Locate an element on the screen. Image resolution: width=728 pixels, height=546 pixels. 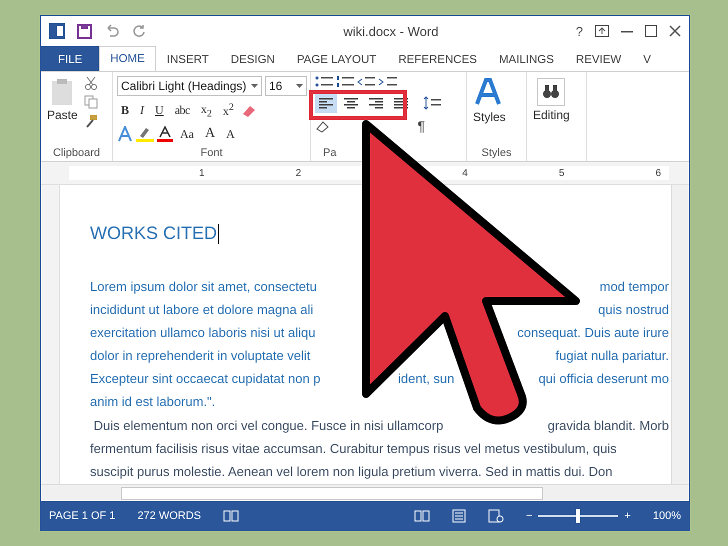
vertical-scrollbar is located at coordinates (680, 334).